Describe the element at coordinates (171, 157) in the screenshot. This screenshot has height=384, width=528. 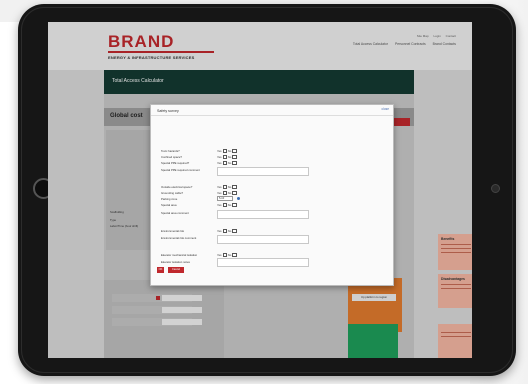
I see `question-label: Confined space?` at that location.